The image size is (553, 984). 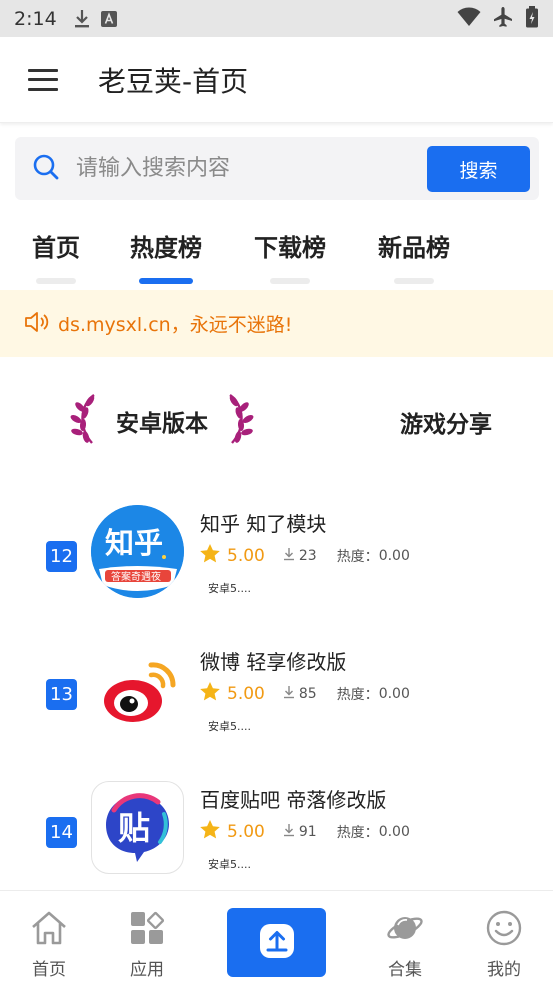 I want to click on tab-label: 热度榜, so click(x=166, y=248).